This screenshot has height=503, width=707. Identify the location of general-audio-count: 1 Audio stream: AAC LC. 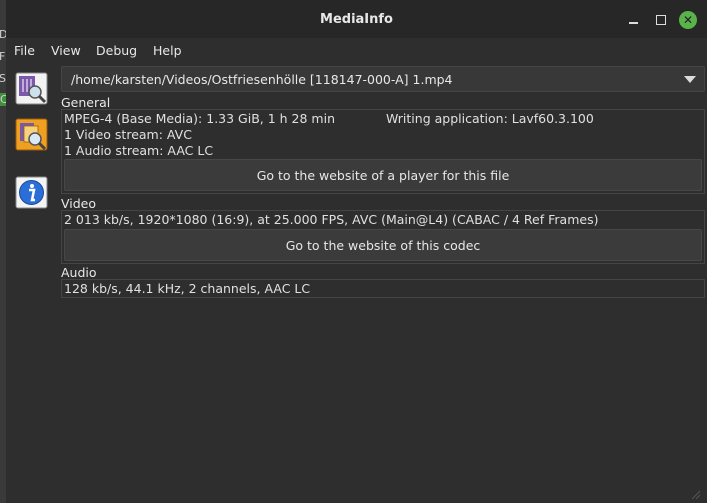
(139, 150).